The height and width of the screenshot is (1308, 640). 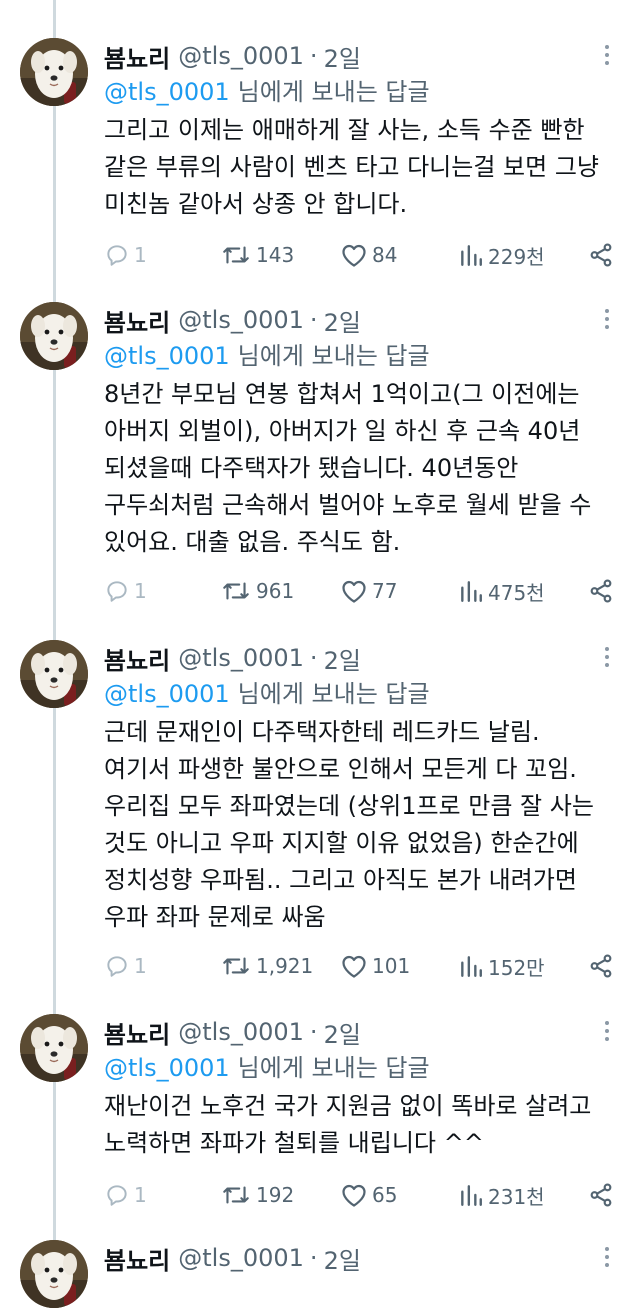 What do you see at coordinates (368, 591) in the screenshot?
I see `like-button: 77` at bounding box center [368, 591].